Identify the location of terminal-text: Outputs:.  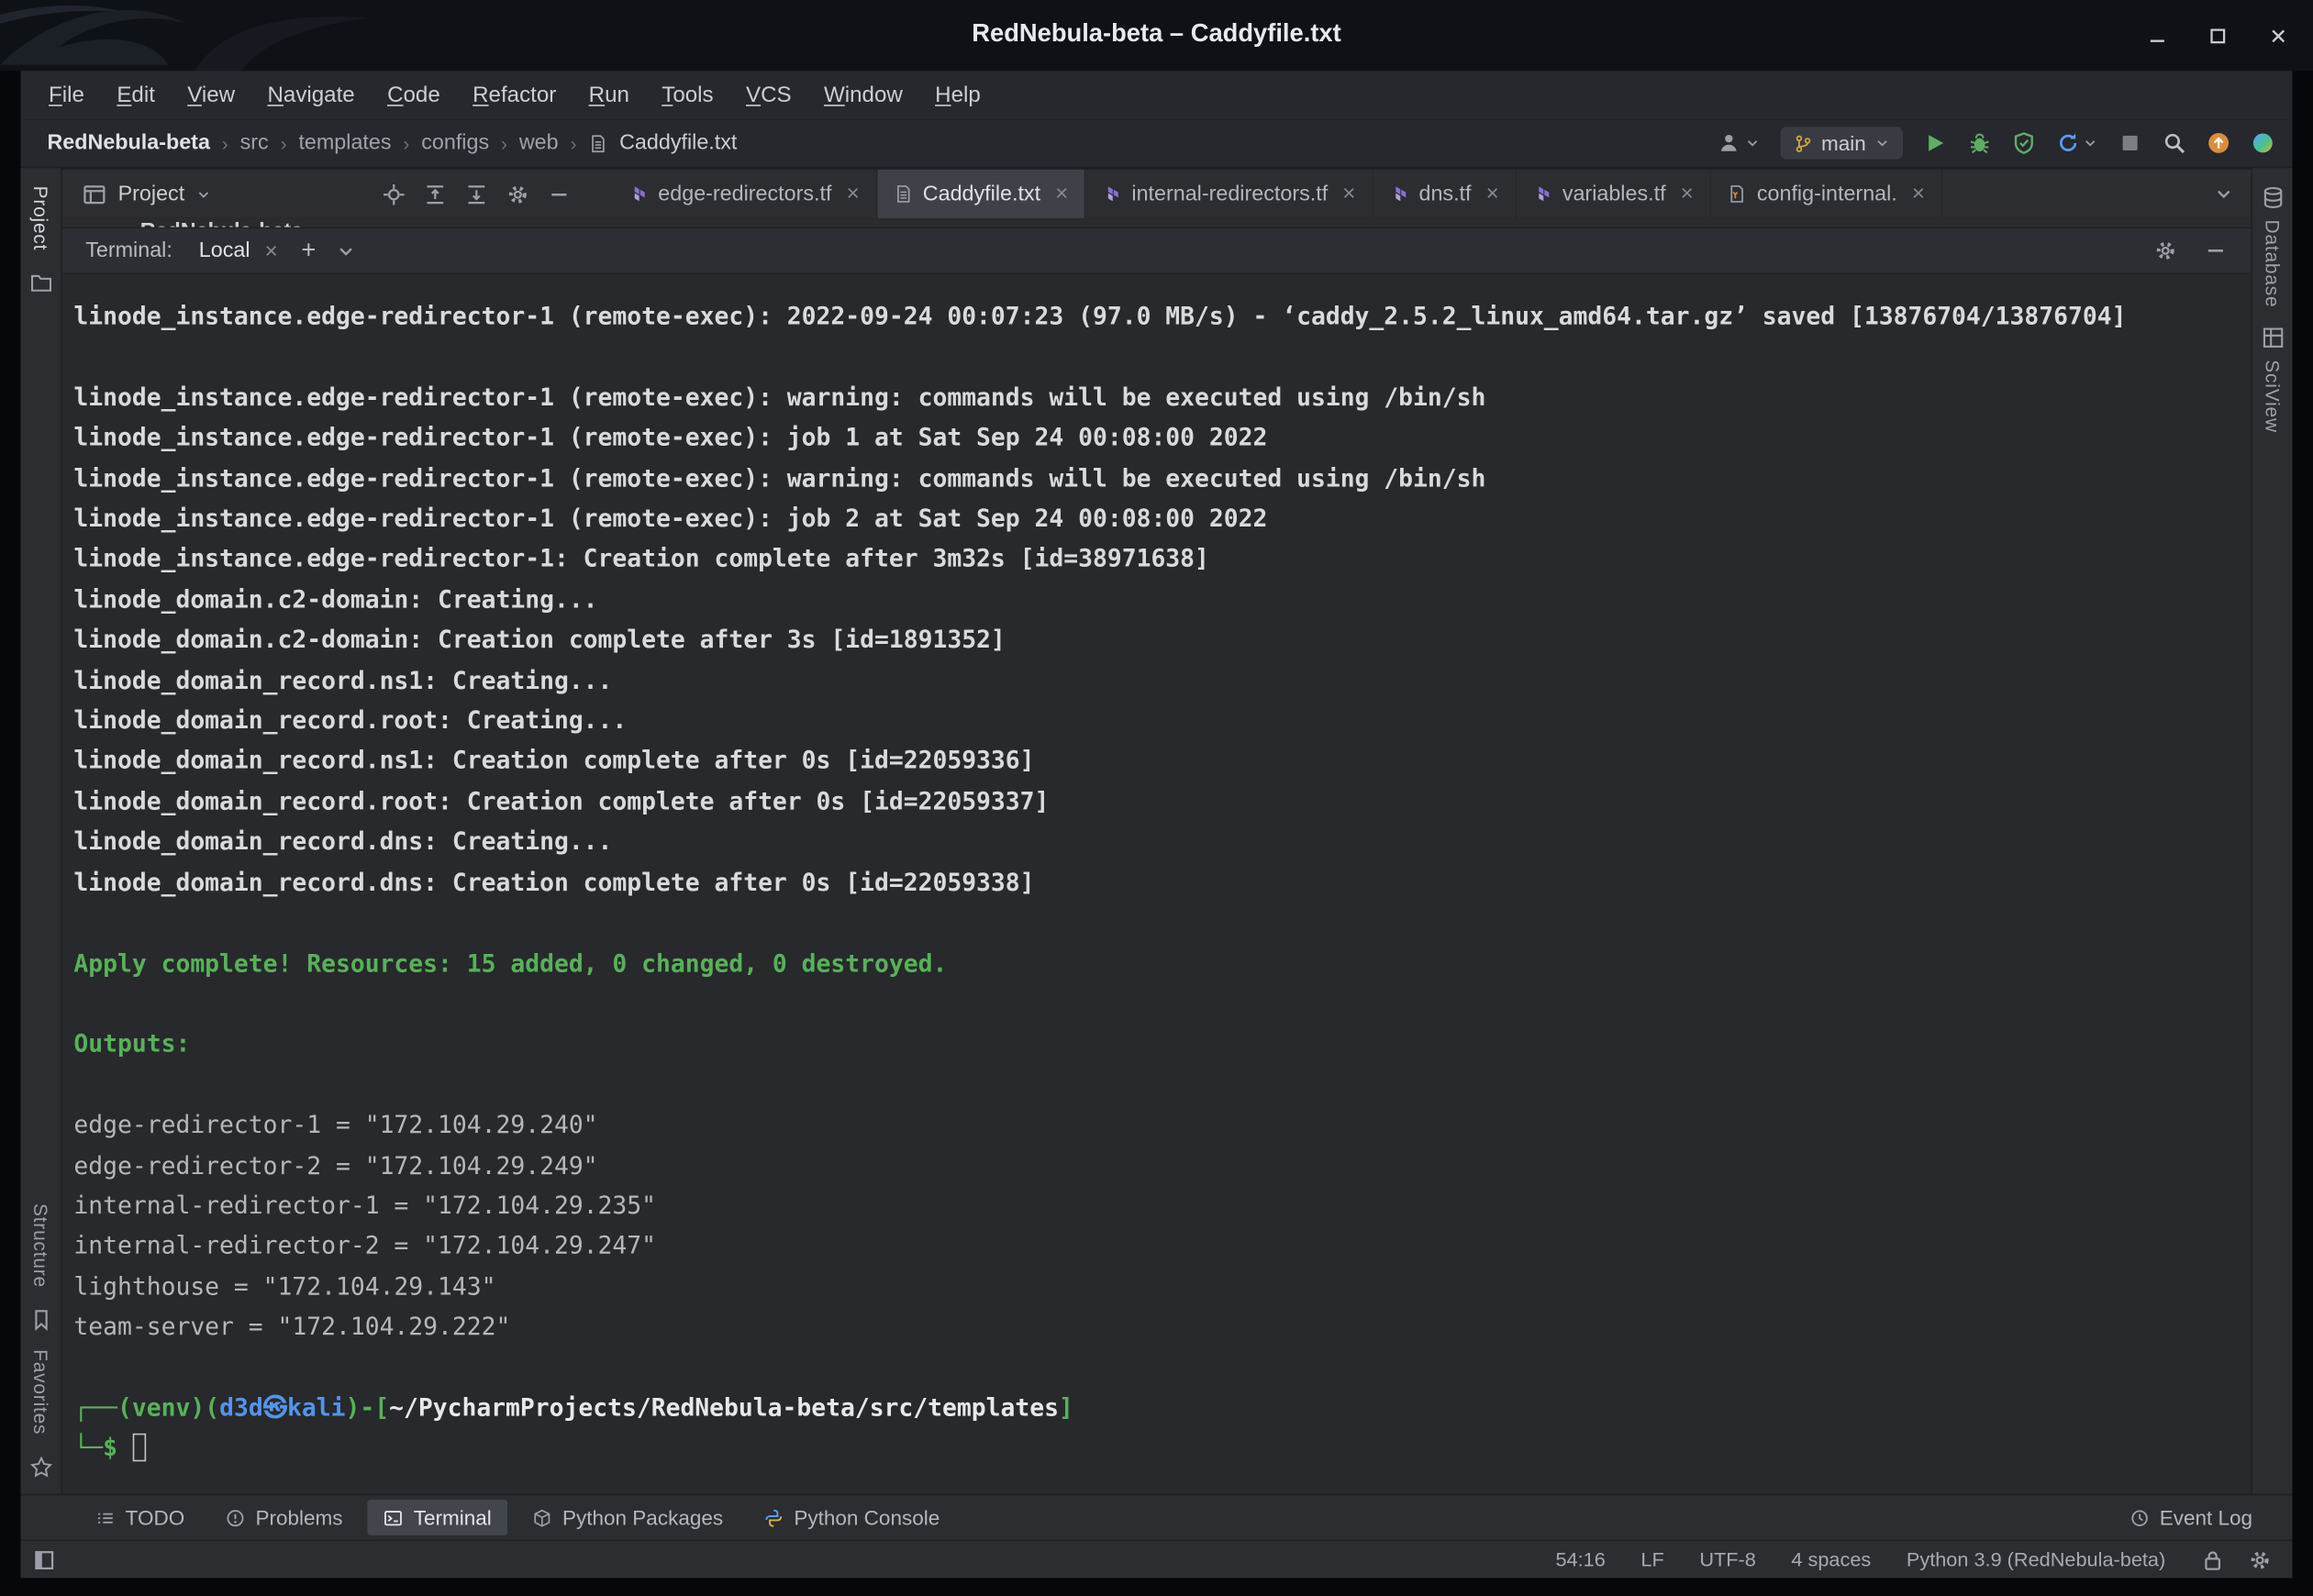
(132, 1043).